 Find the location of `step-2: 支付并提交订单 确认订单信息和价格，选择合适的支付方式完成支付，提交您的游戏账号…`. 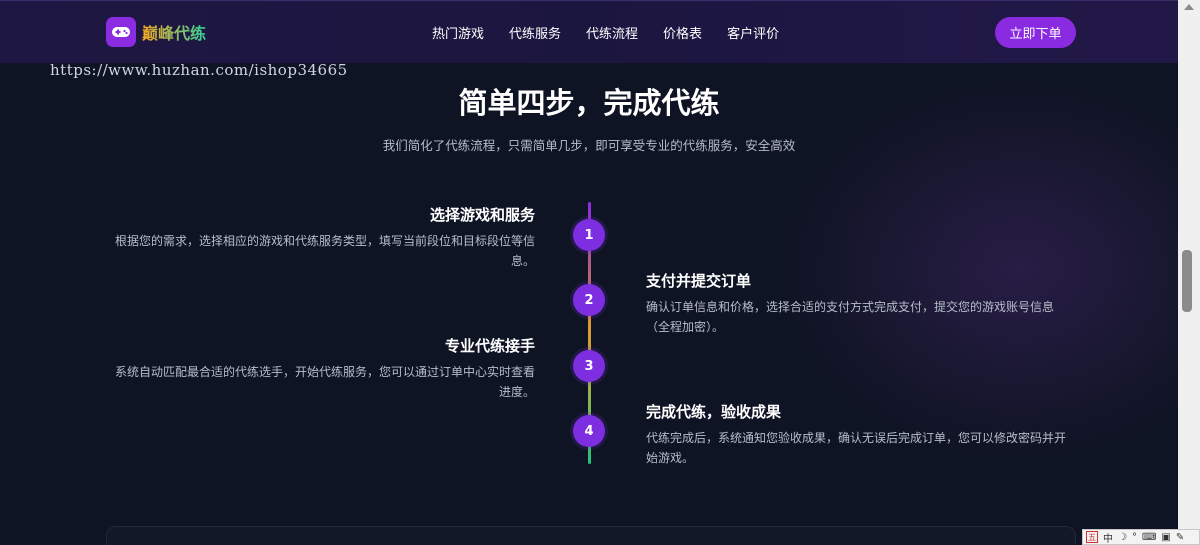

step-2: 支付并提交订单 确认订单信息和价格，选择合适的支付方式完成支付，提交您的游戏账号… is located at coordinates (861, 303).